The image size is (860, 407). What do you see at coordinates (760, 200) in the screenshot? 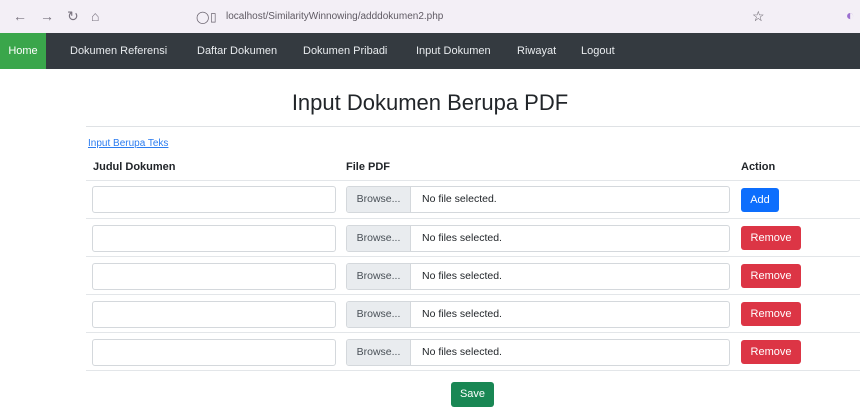
I see `add-row-button: Add` at bounding box center [760, 200].